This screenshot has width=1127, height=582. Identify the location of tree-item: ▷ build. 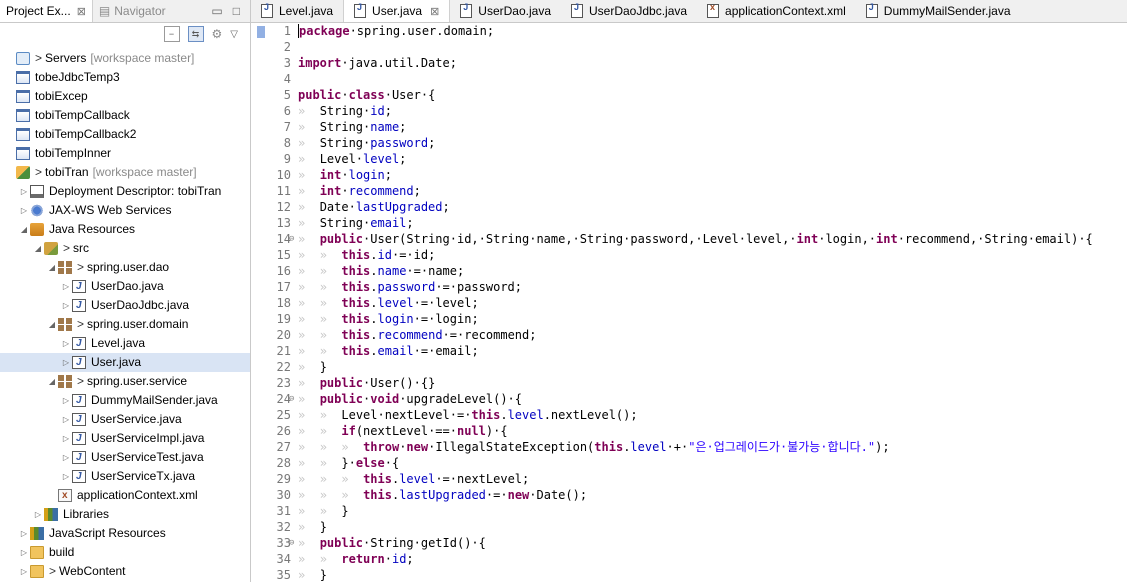
(125, 552).